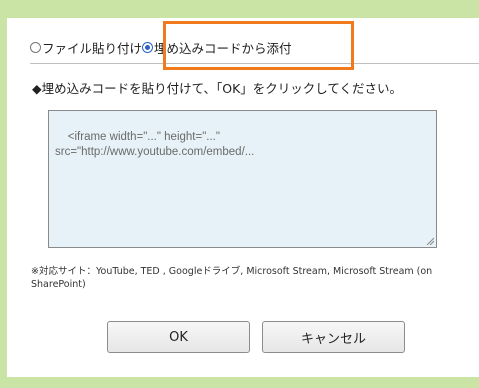  What do you see at coordinates (217, 88) in the screenshot?
I see `instruction-text: ◆埋め込みコードを貼り付けて、「OK」をクリックしてください。` at bounding box center [217, 88].